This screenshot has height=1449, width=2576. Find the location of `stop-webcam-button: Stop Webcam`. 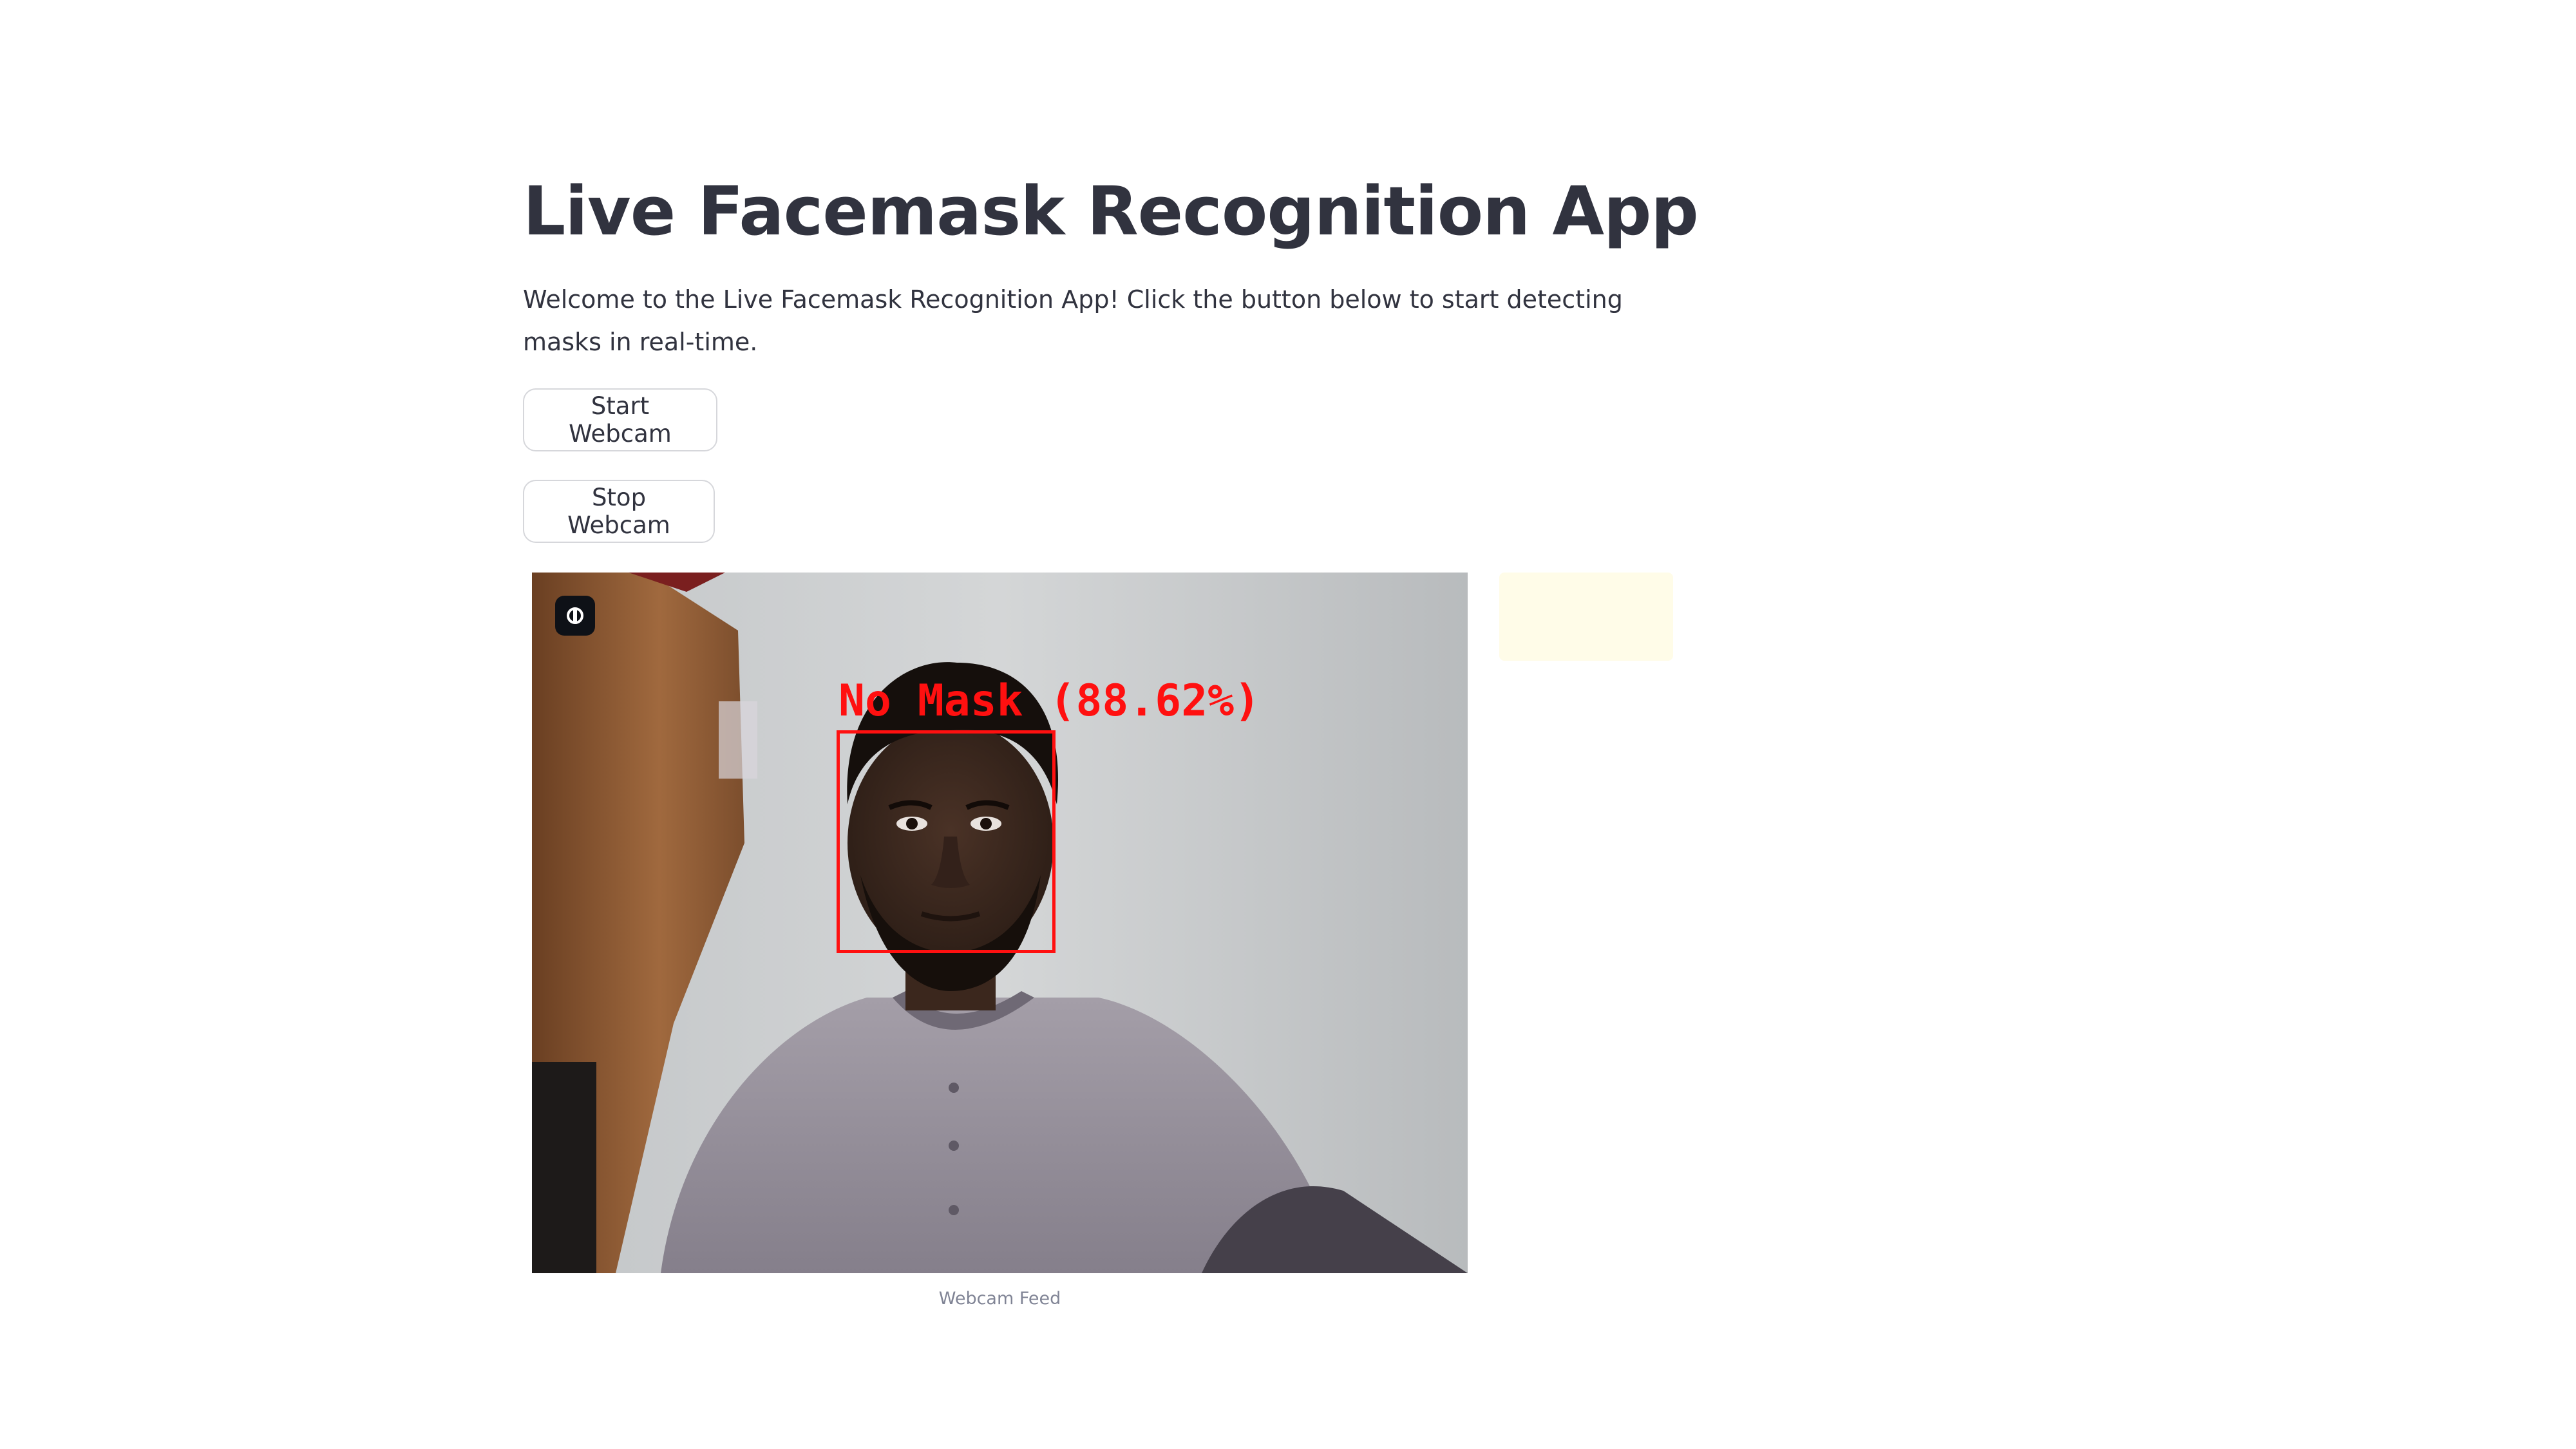

stop-webcam-button: Stop Webcam is located at coordinates (619, 512).